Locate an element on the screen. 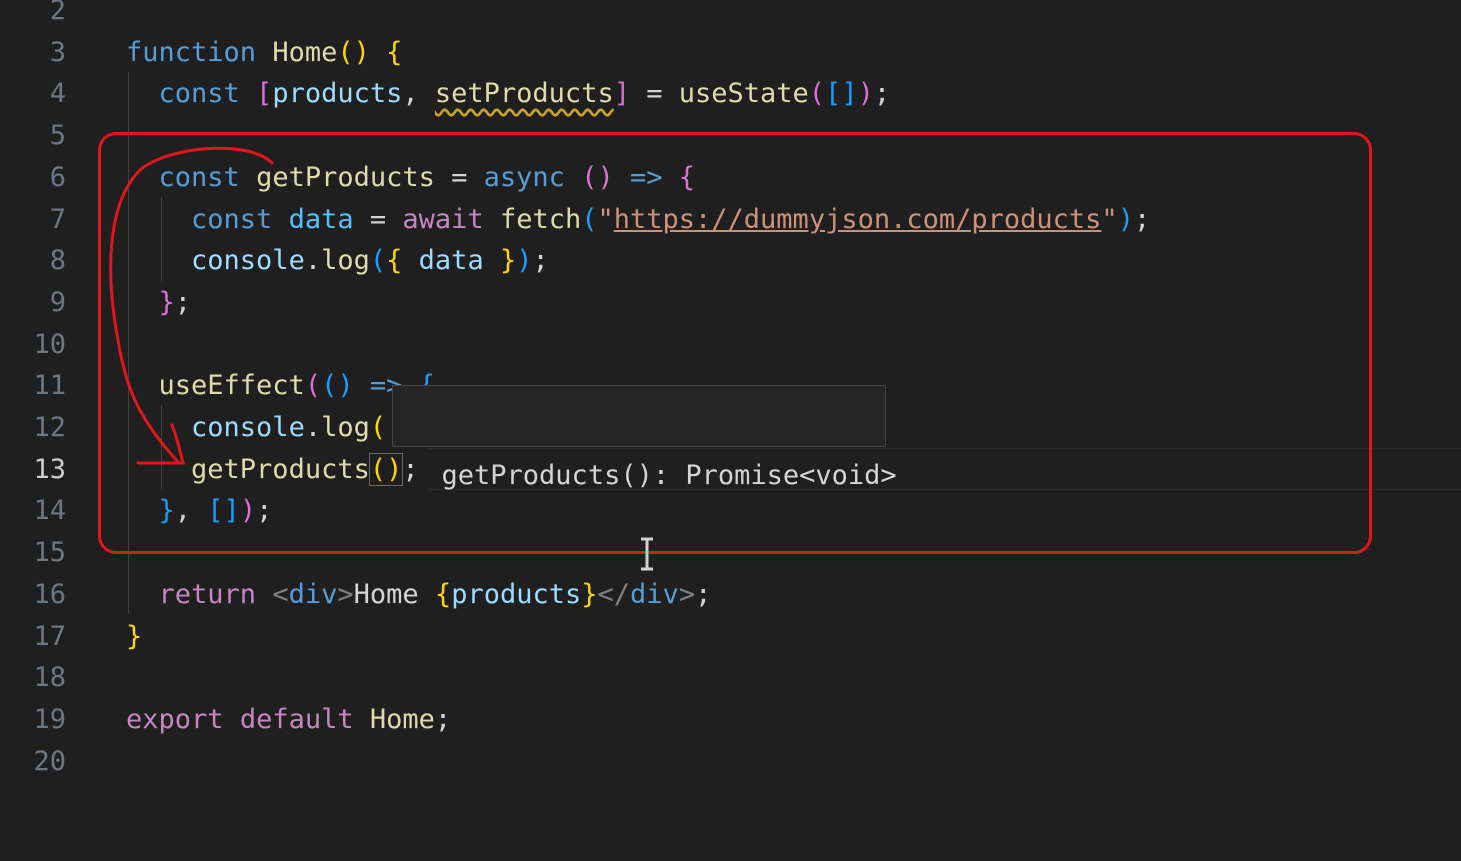  annotation-arrow-head is located at coordinates (160, 444).